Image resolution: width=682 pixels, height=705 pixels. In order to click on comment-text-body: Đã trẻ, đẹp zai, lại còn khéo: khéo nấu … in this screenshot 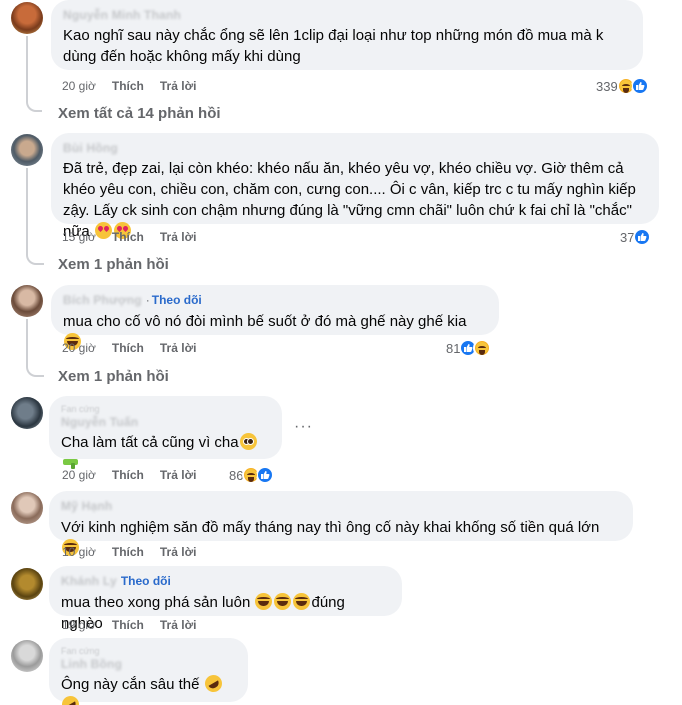, I will do `click(349, 200)`.